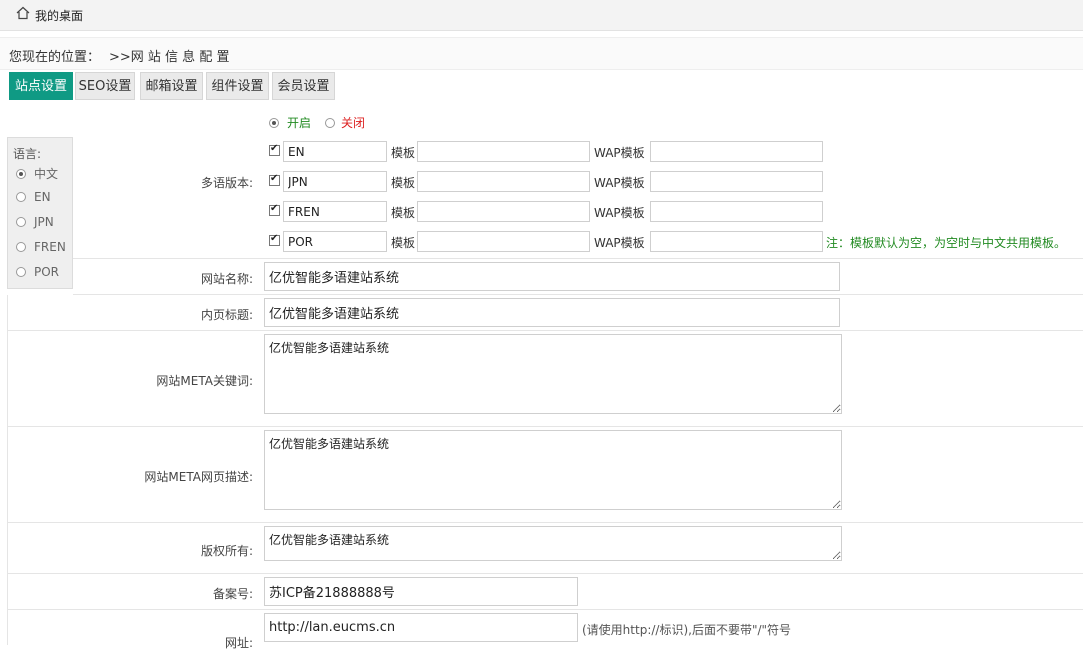 This screenshot has width=1083, height=651. What do you see at coordinates (736, 241) in the screenshot?
I see `wap-template-por-input` at bounding box center [736, 241].